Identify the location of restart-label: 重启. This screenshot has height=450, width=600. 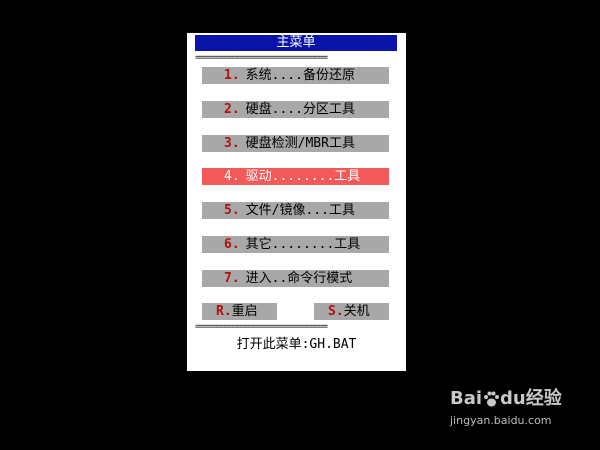
(244, 311).